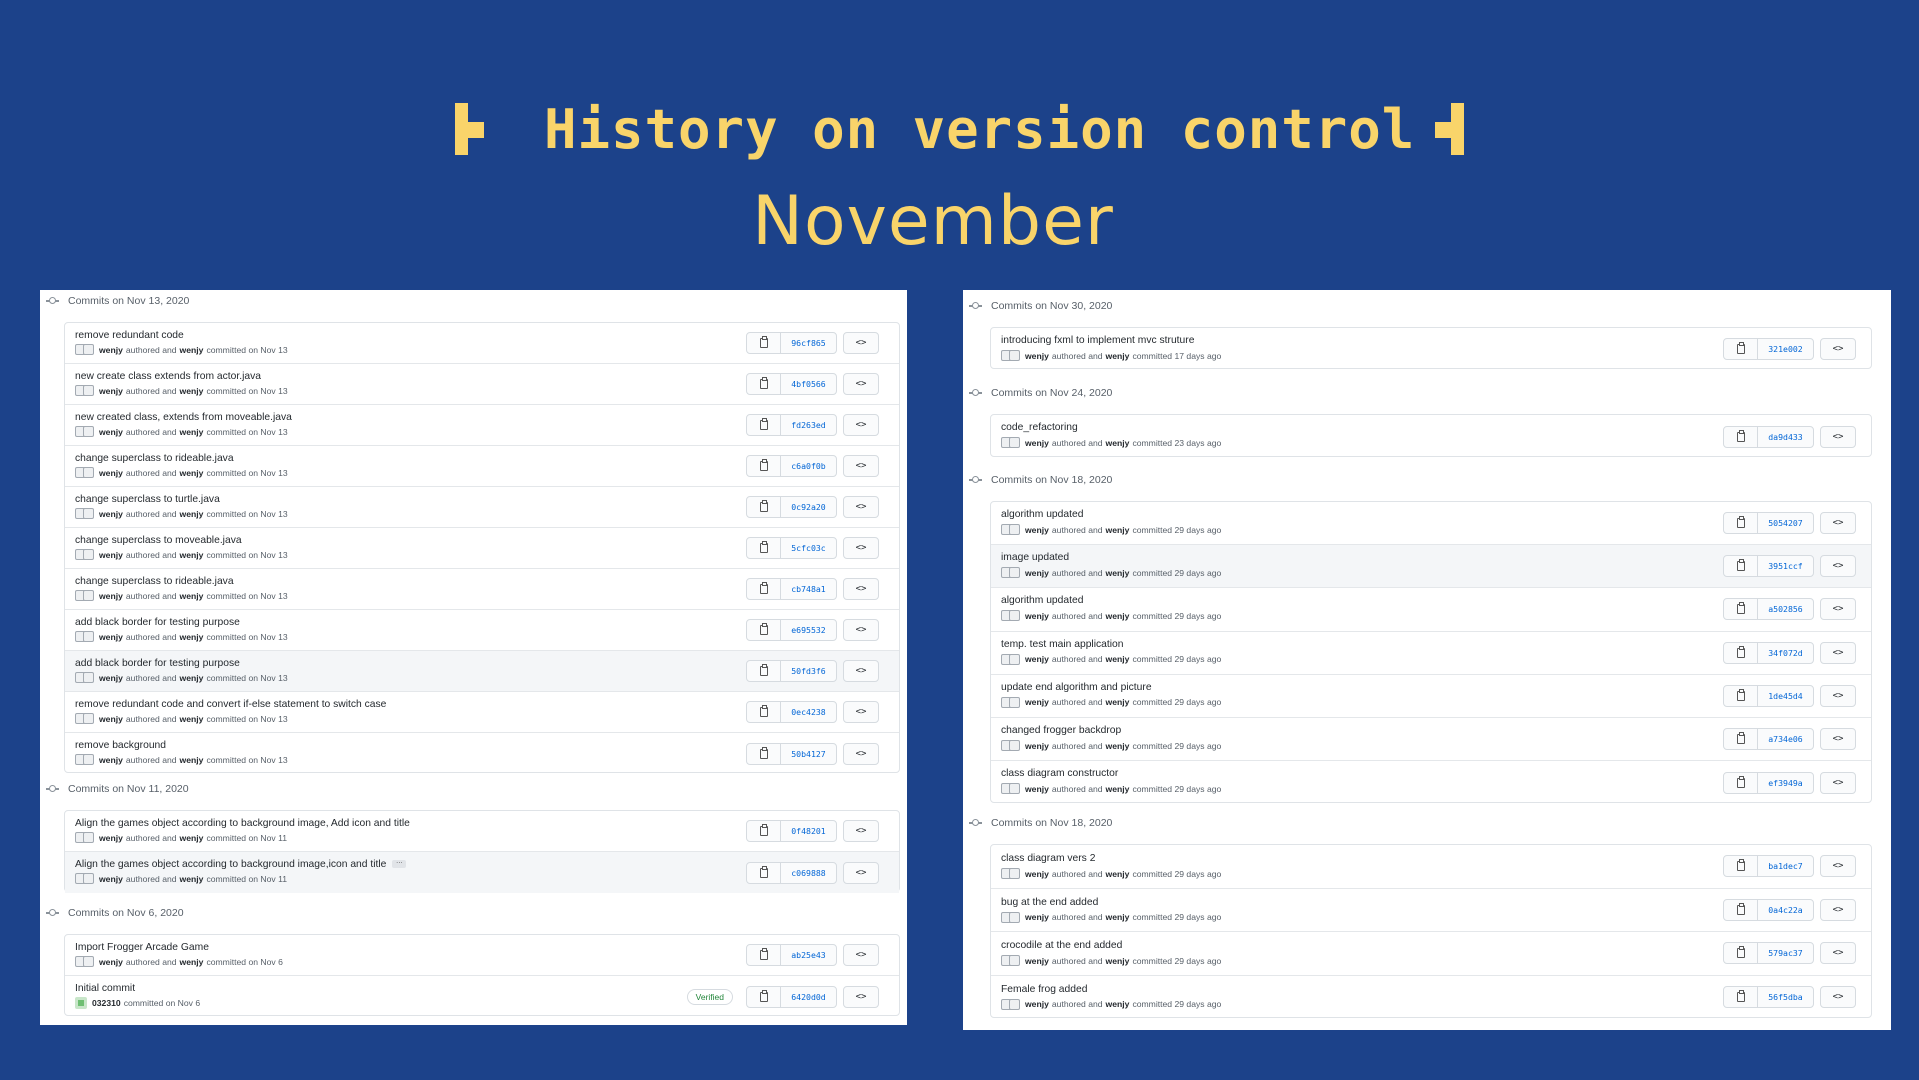  What do you see at coordinates (808, 831) in the screenshot?
I see `commit-sha-link: 0f48201` at bounding box center [808, 831].